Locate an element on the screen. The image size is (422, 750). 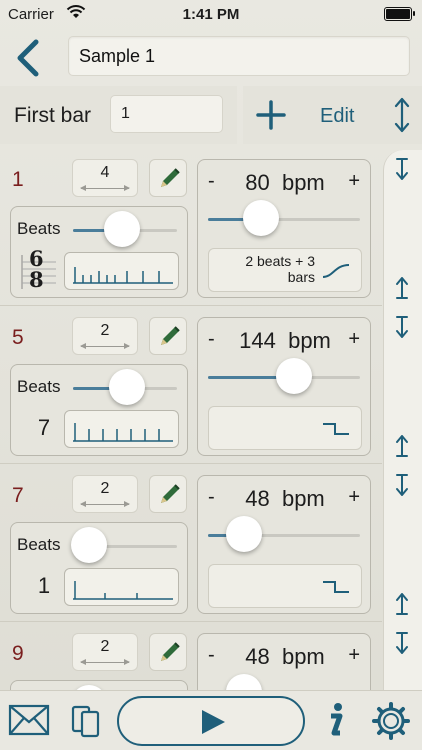
bottom-toolbar is located at coordinates (211, 720).